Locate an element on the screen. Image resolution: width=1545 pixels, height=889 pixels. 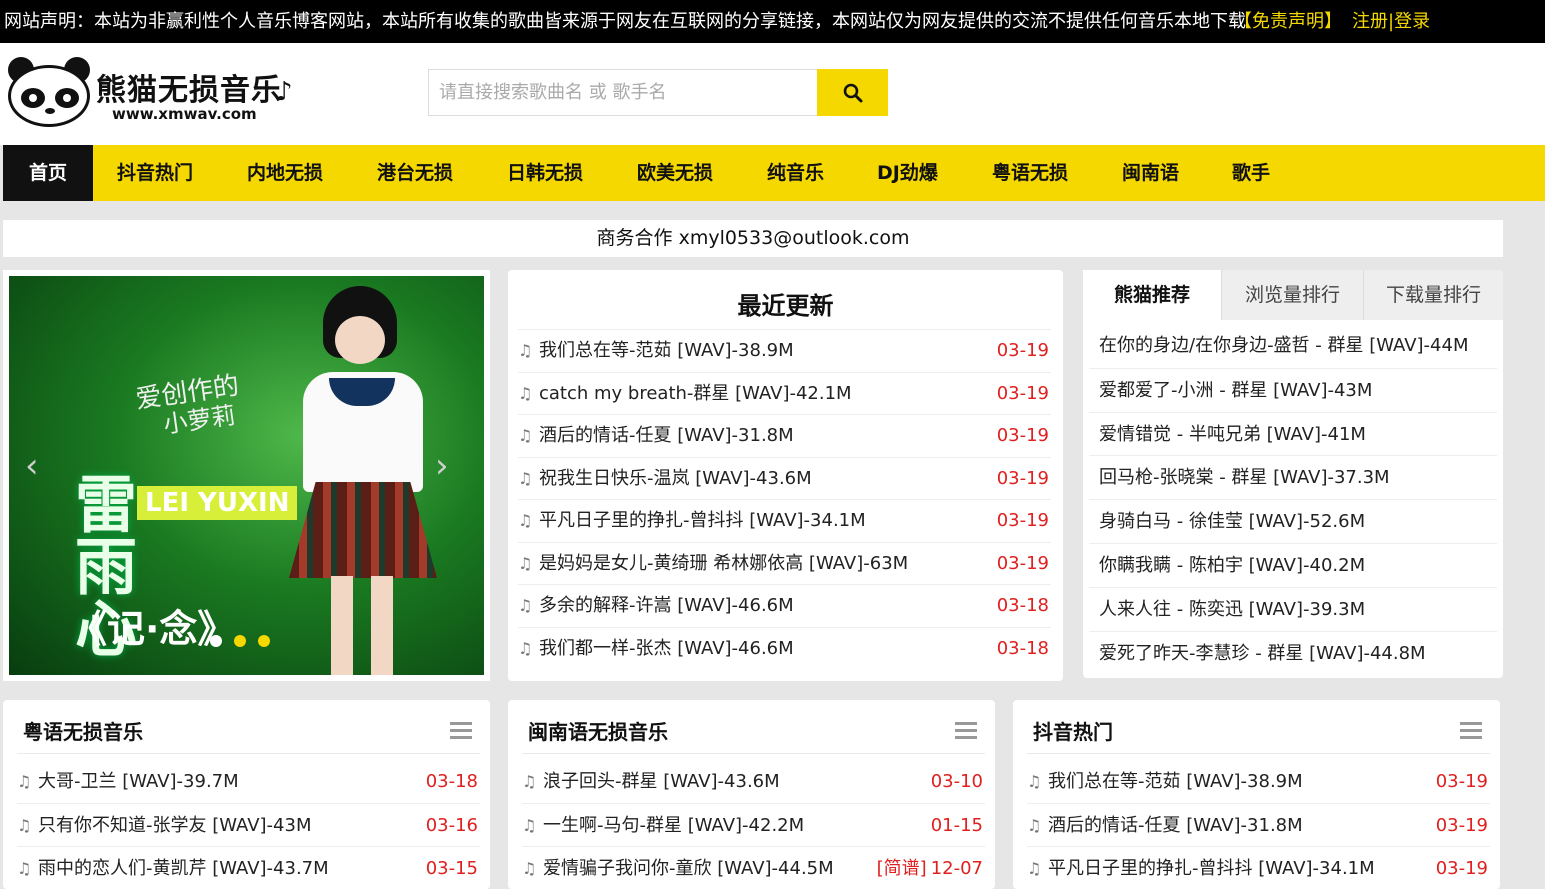
slider-prev-icon: ‹ is located at coordinates (32, 466).